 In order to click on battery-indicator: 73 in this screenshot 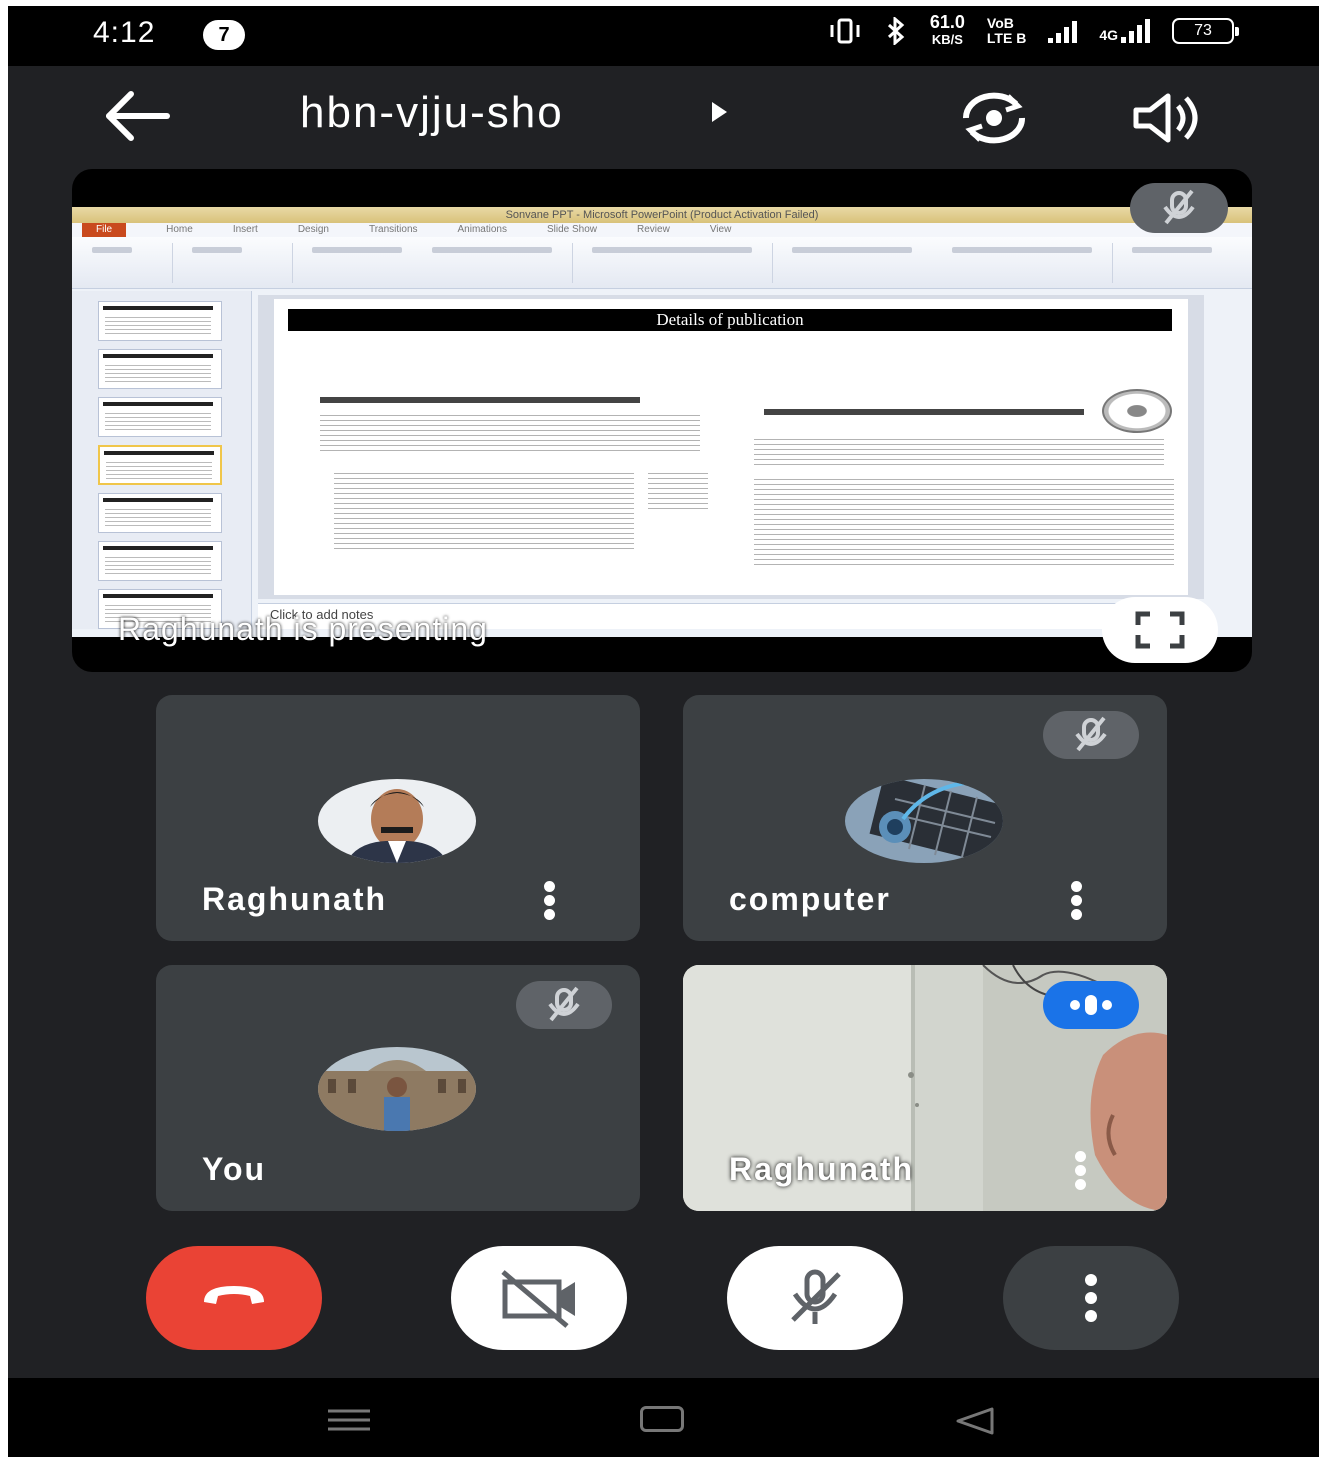, I will do `click(1205, 31)`.